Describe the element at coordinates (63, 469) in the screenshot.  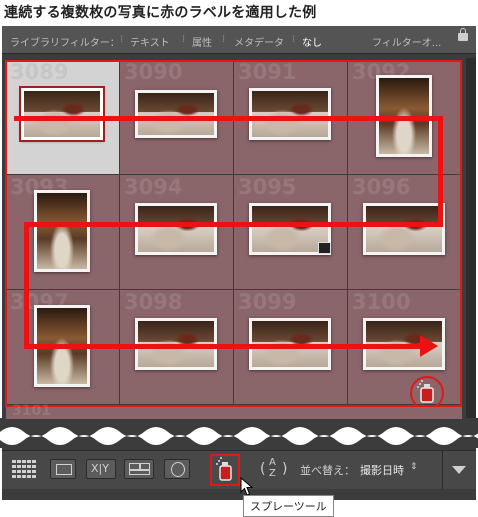
I see `loupe-view-icon` at that location.